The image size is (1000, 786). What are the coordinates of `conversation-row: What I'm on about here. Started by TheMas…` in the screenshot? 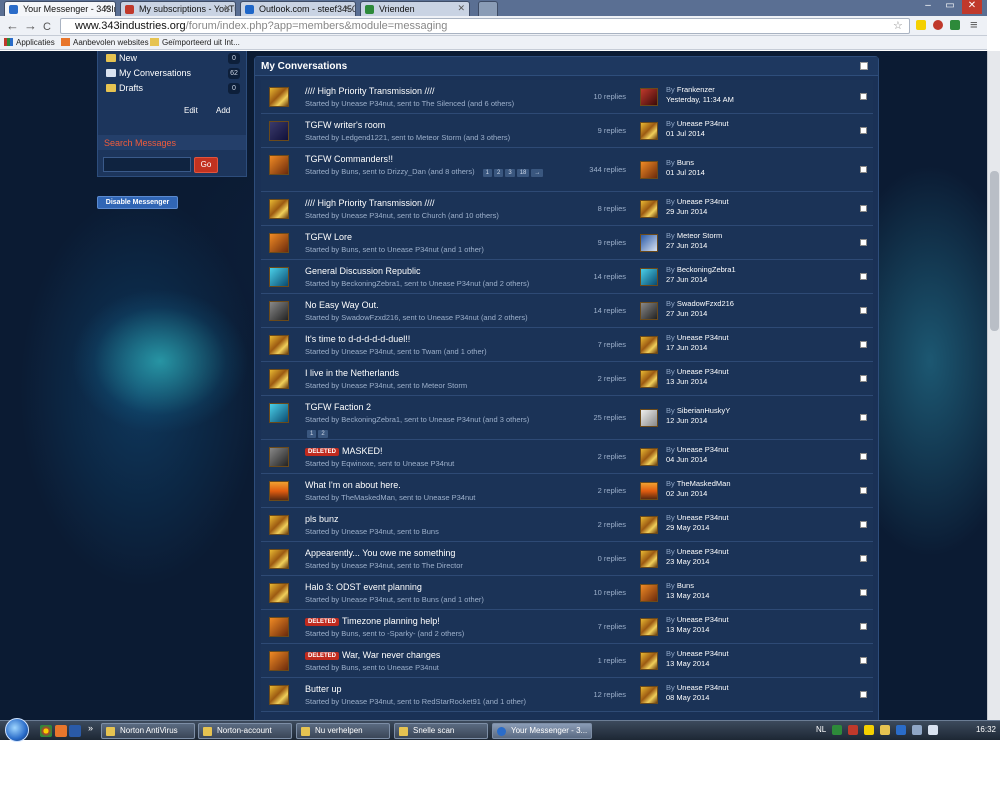 It's located at (567, 491).